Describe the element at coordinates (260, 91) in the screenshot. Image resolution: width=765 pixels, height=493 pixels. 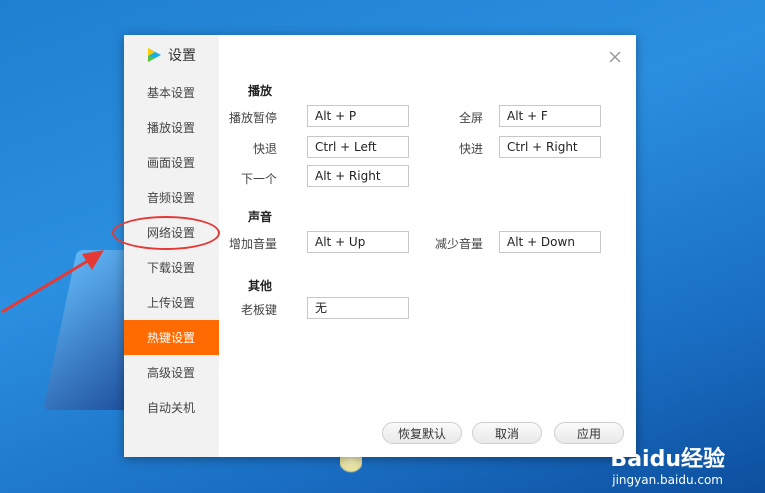
I see `section-title-playback: 播放` at that location.